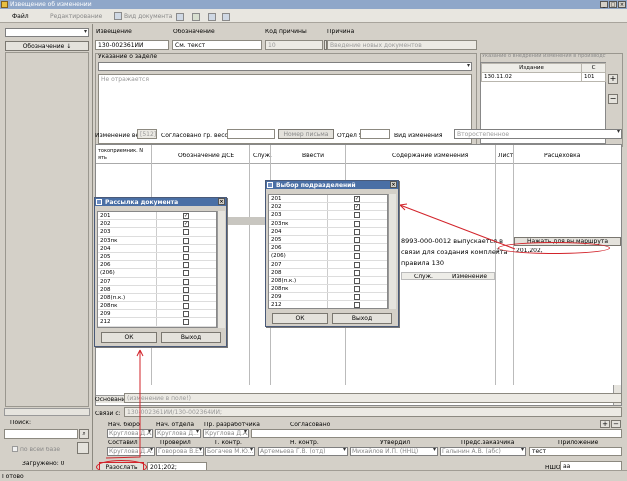  Describe the element at coordinates (47, 32) in the screenshot. I see `filter-combo` at that location.